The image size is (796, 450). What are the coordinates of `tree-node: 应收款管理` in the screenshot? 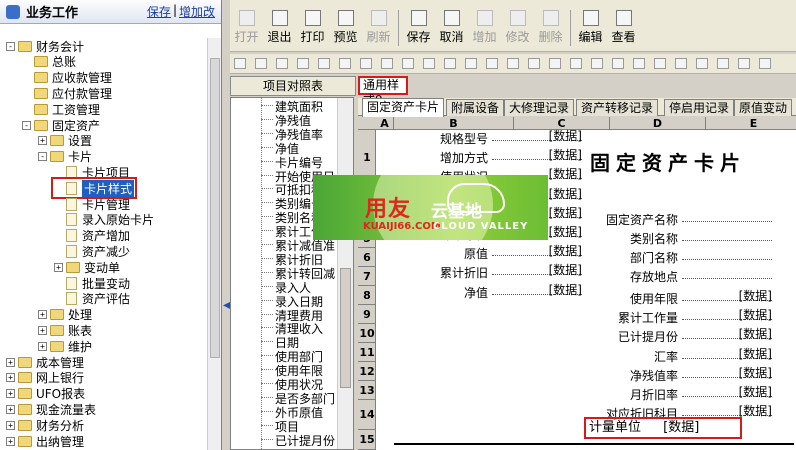 It's located at (67, 78).